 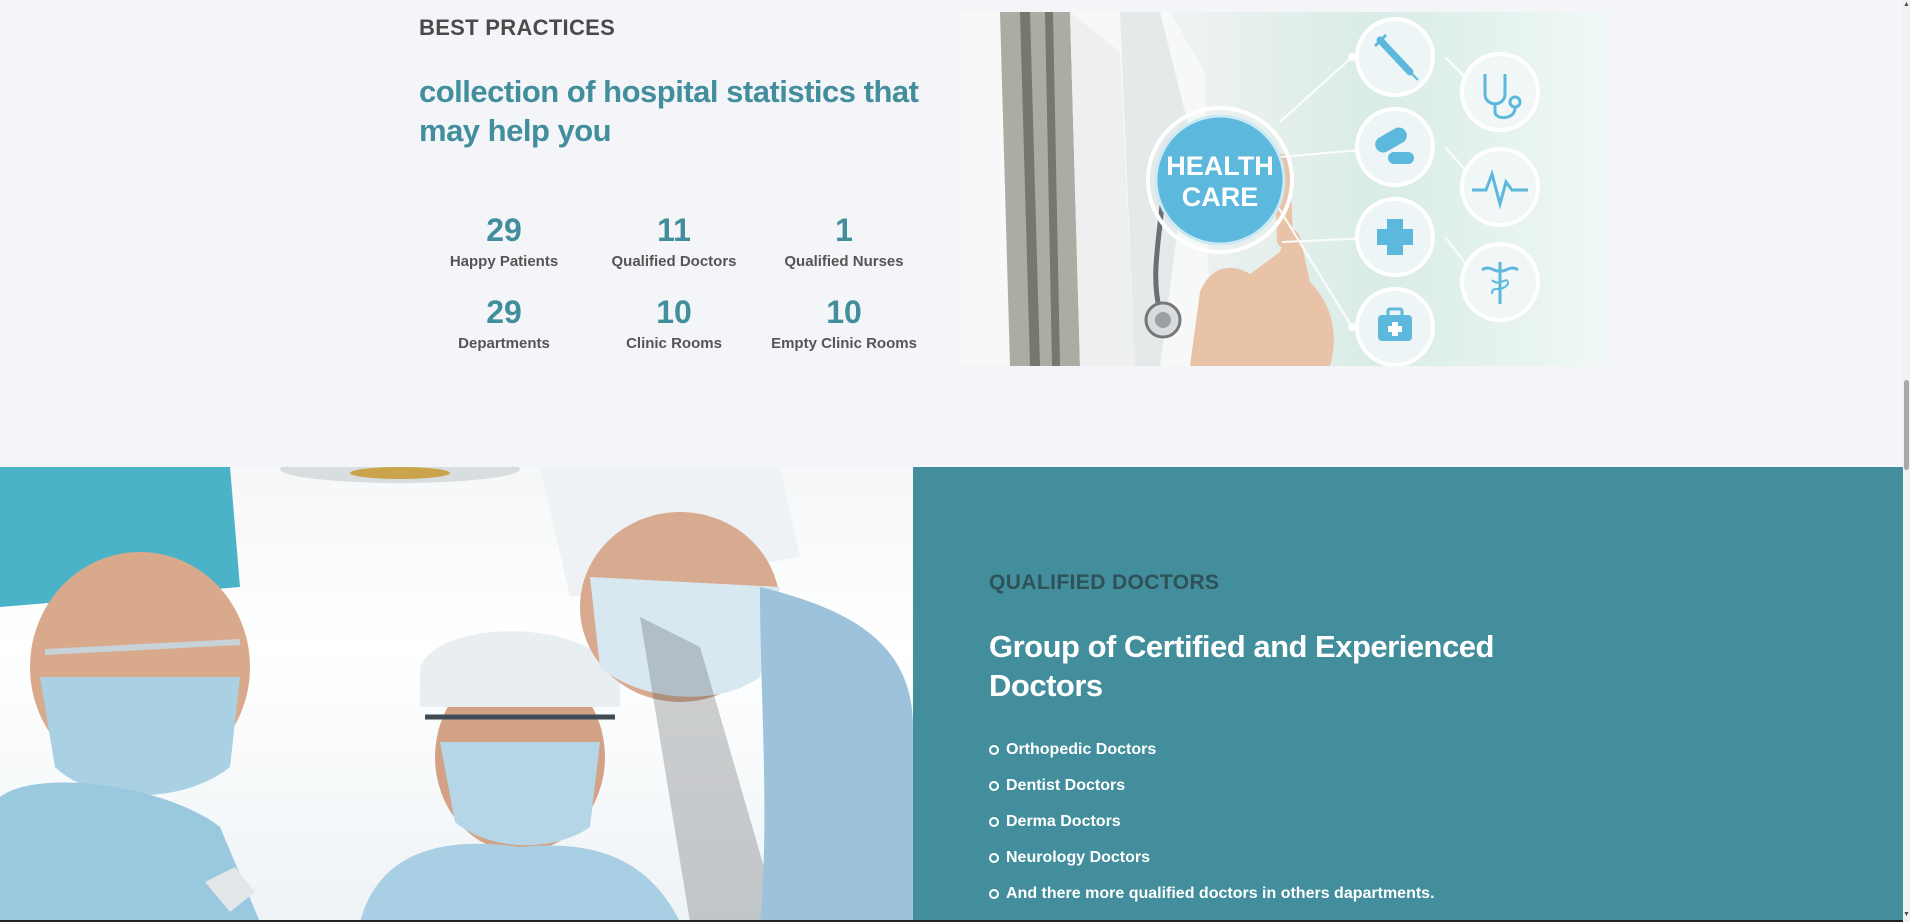 I want to click on scrollbar-thumb, so click(x=1906, y=425).